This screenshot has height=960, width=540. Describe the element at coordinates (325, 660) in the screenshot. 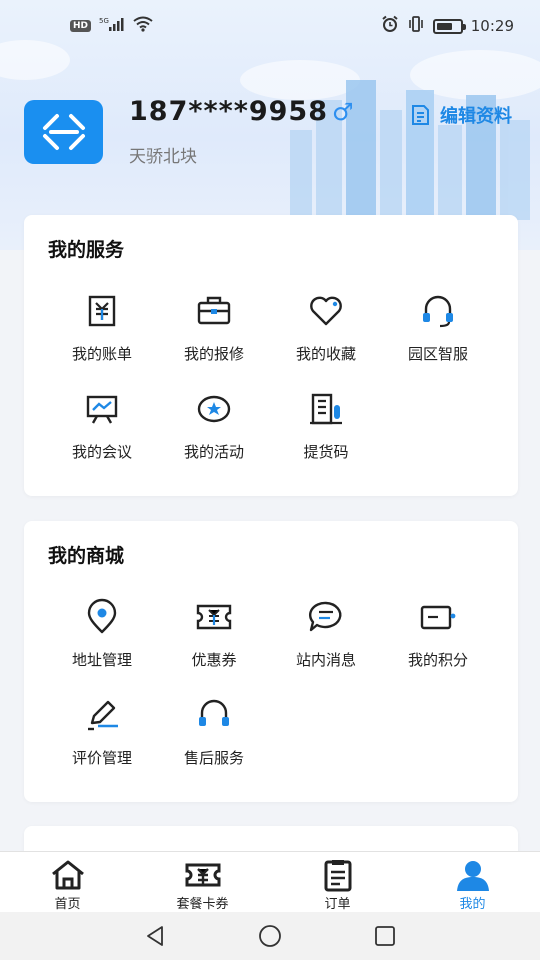

I see `mall-label: 站内消息` at that location.